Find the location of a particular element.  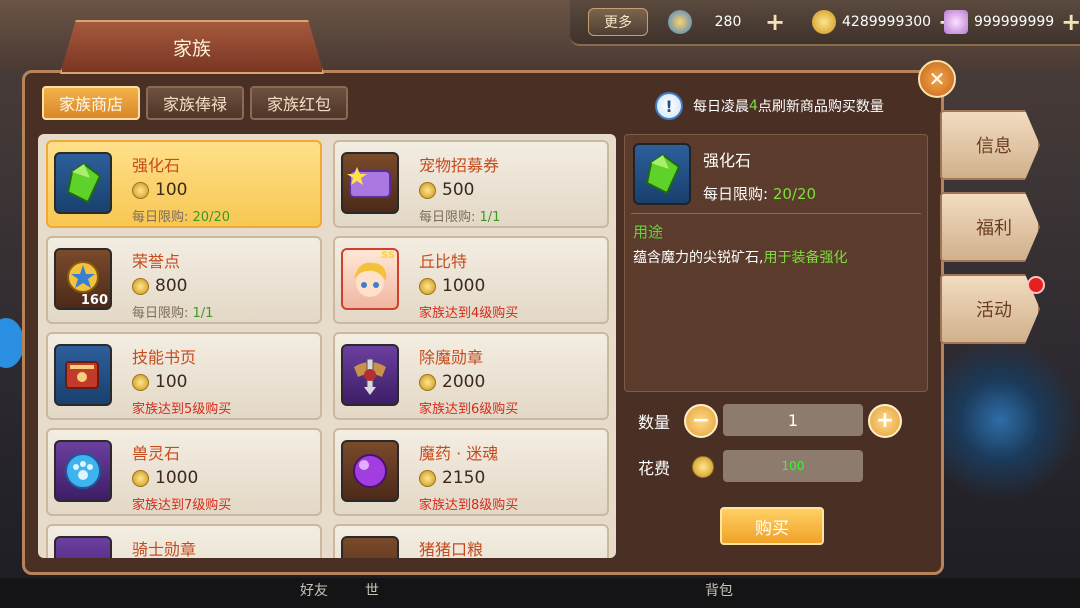

side-tab-info: 信息 is located at coordinates (990, 145).